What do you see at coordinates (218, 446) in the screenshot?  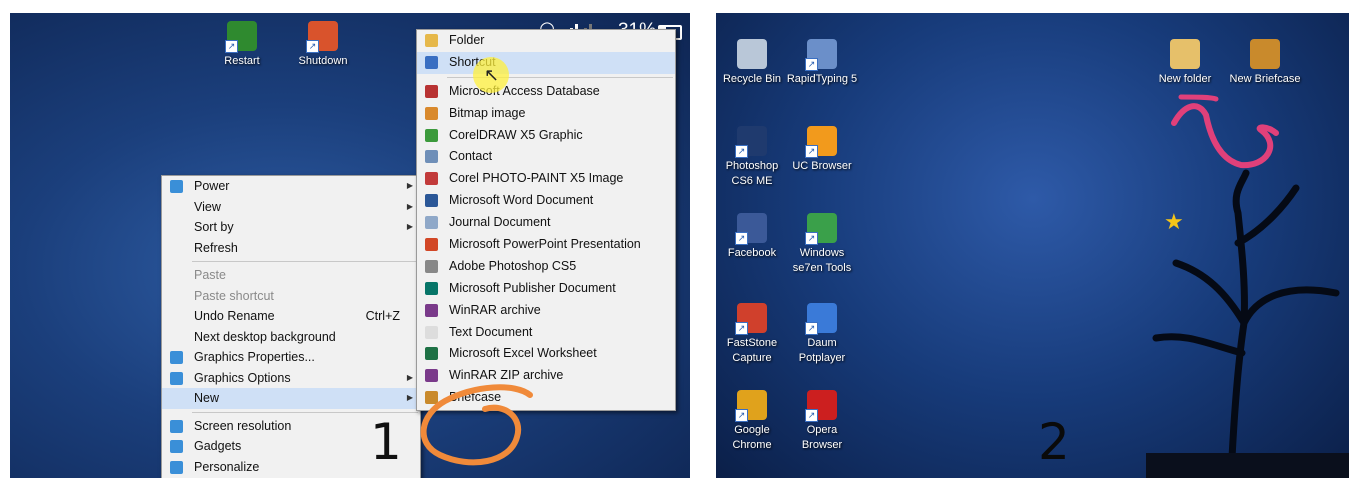 I see `menu-item-label: Gadgets` at bounding box center [218, 446].